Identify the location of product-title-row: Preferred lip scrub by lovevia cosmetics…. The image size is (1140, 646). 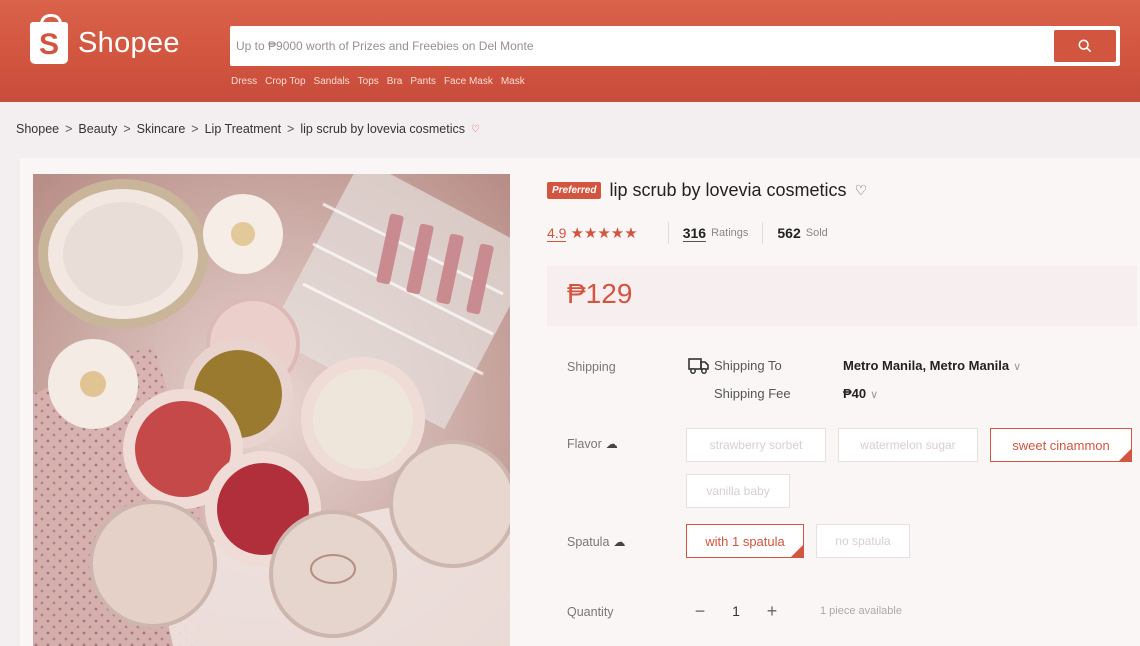
(707, 190).